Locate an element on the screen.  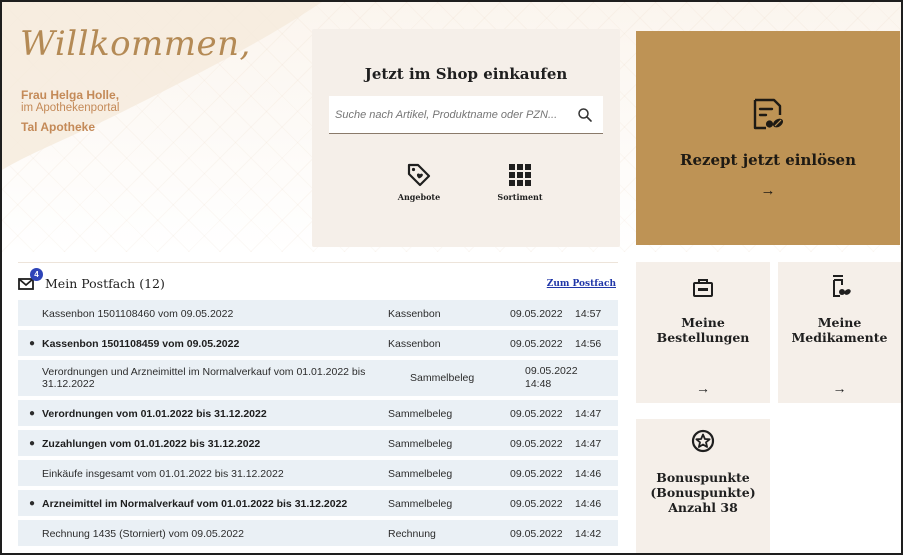
offers-label: Angebote is located at coordinates (419, 197).